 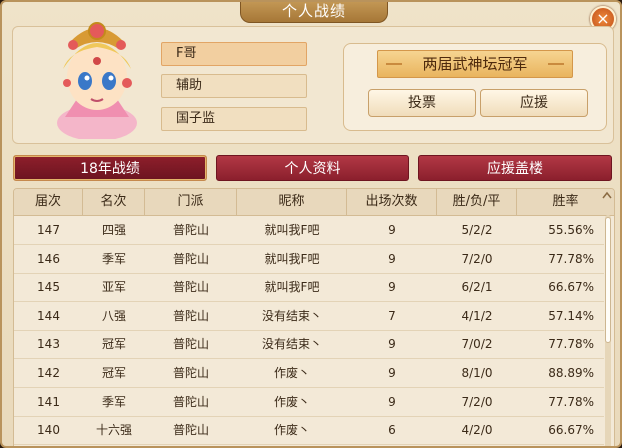 I want to click on table-row: 143 冠军 普陀山 没有结束丶 9 7/0/2 77.78%, so click(x=309, y=345).